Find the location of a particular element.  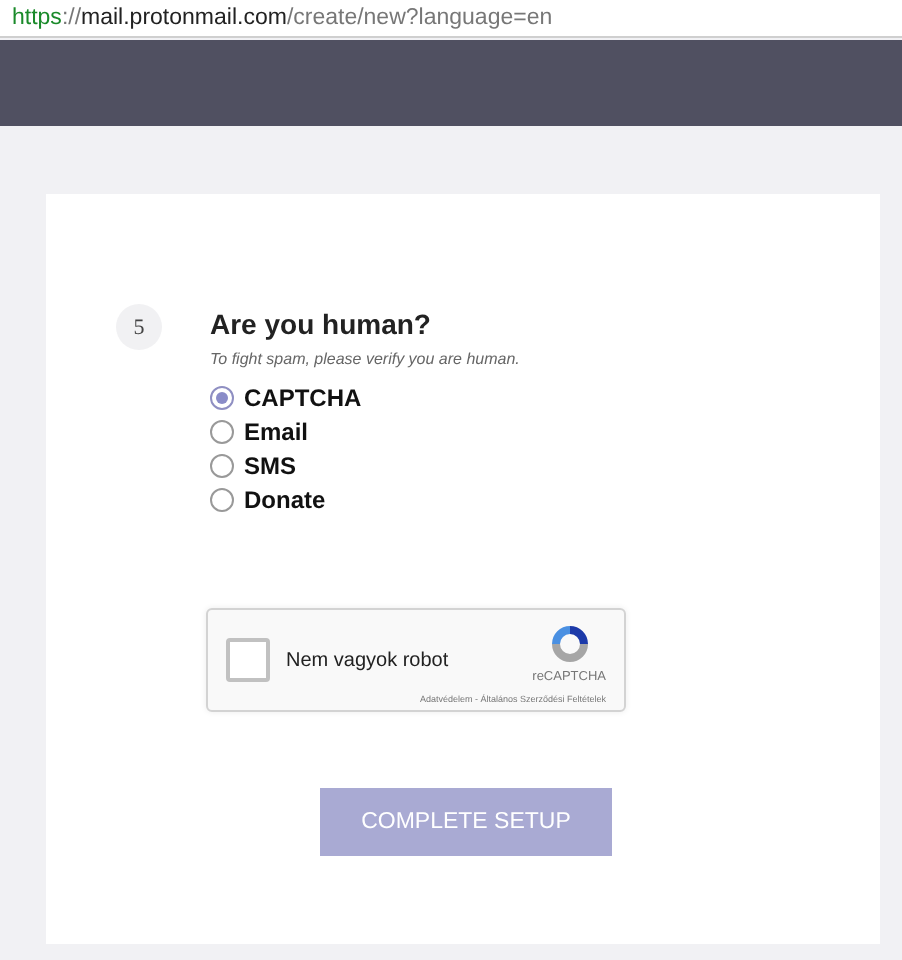

captcha-label: Nem vagyok robot is located at coordinates (367, 661).